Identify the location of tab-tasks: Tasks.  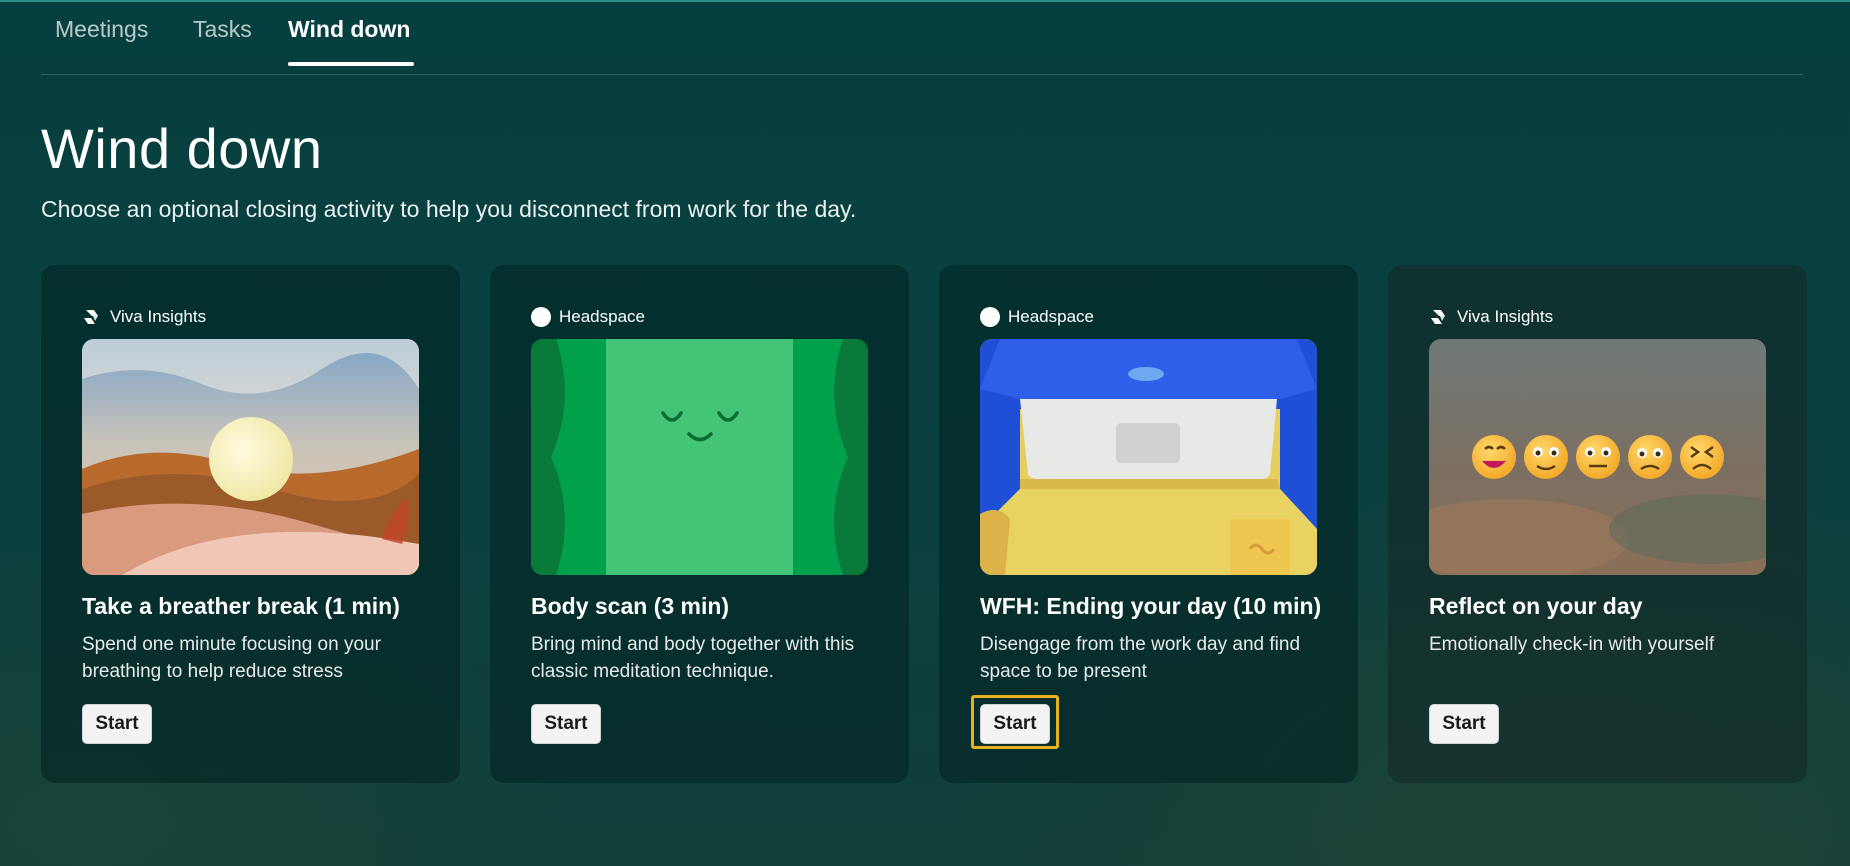
(222, 36).